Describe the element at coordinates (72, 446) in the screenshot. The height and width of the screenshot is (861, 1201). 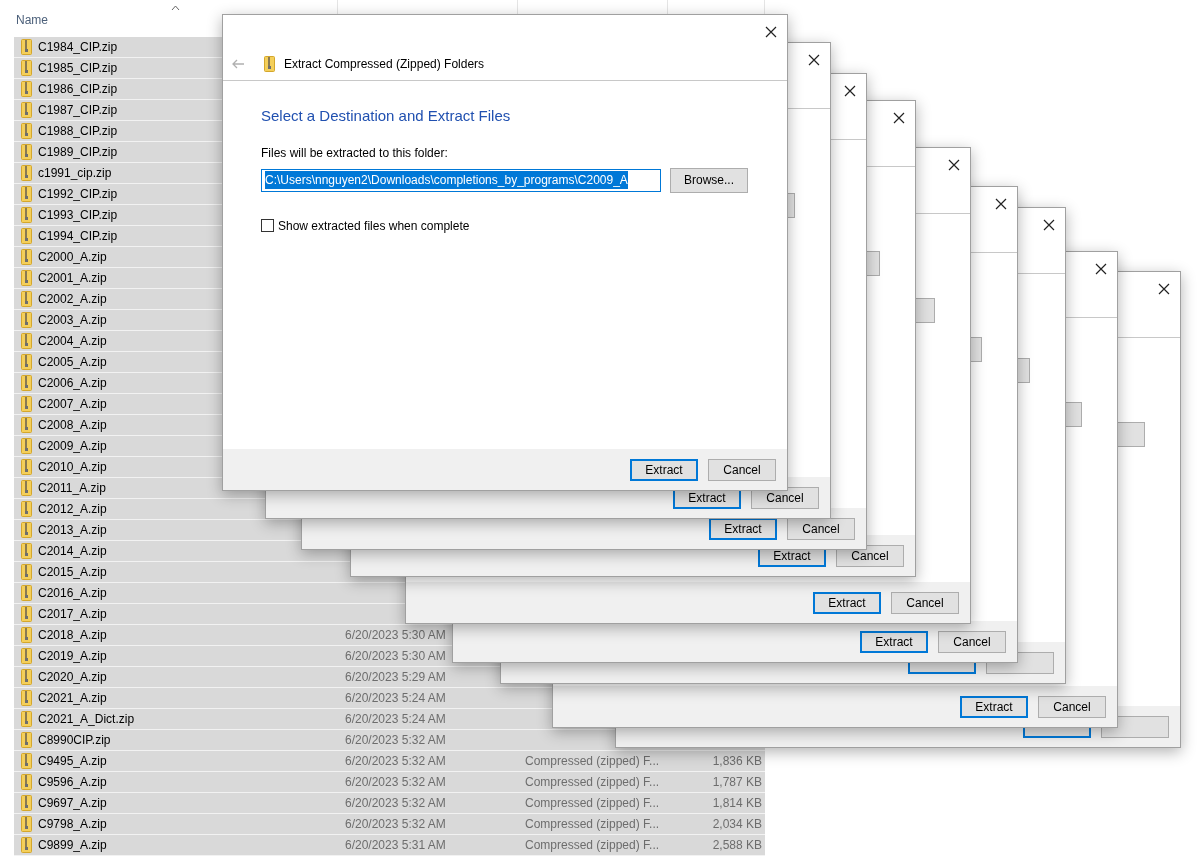
I see `file-name: C2009_A.zip` at that location.